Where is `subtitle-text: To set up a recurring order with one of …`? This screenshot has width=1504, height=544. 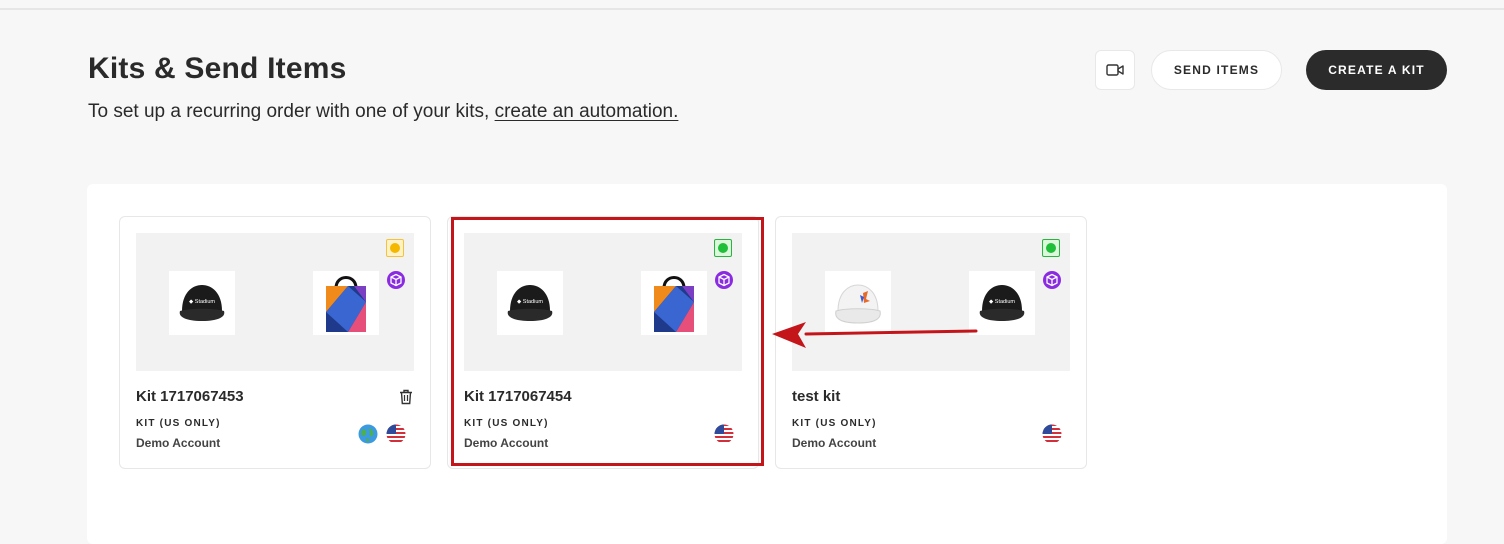 subtitle-text: To set up a recurring order with one of … is located at coordinates (291, 111).